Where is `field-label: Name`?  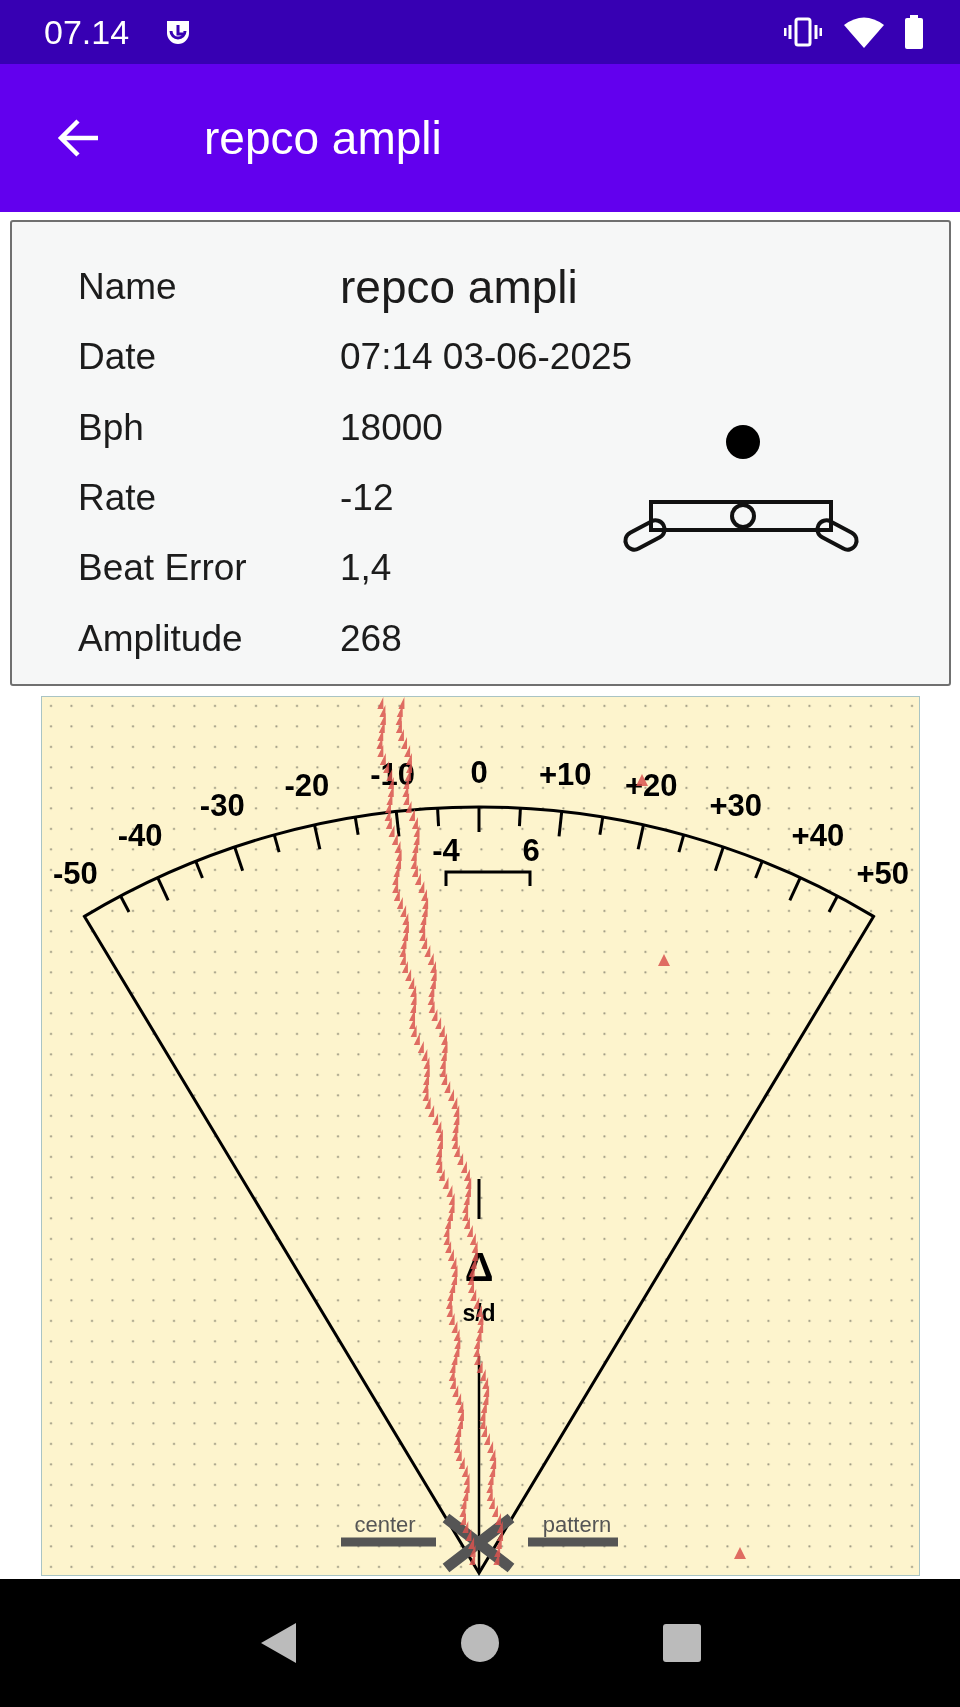 field-label: Name is located at coordinates (128, 287).